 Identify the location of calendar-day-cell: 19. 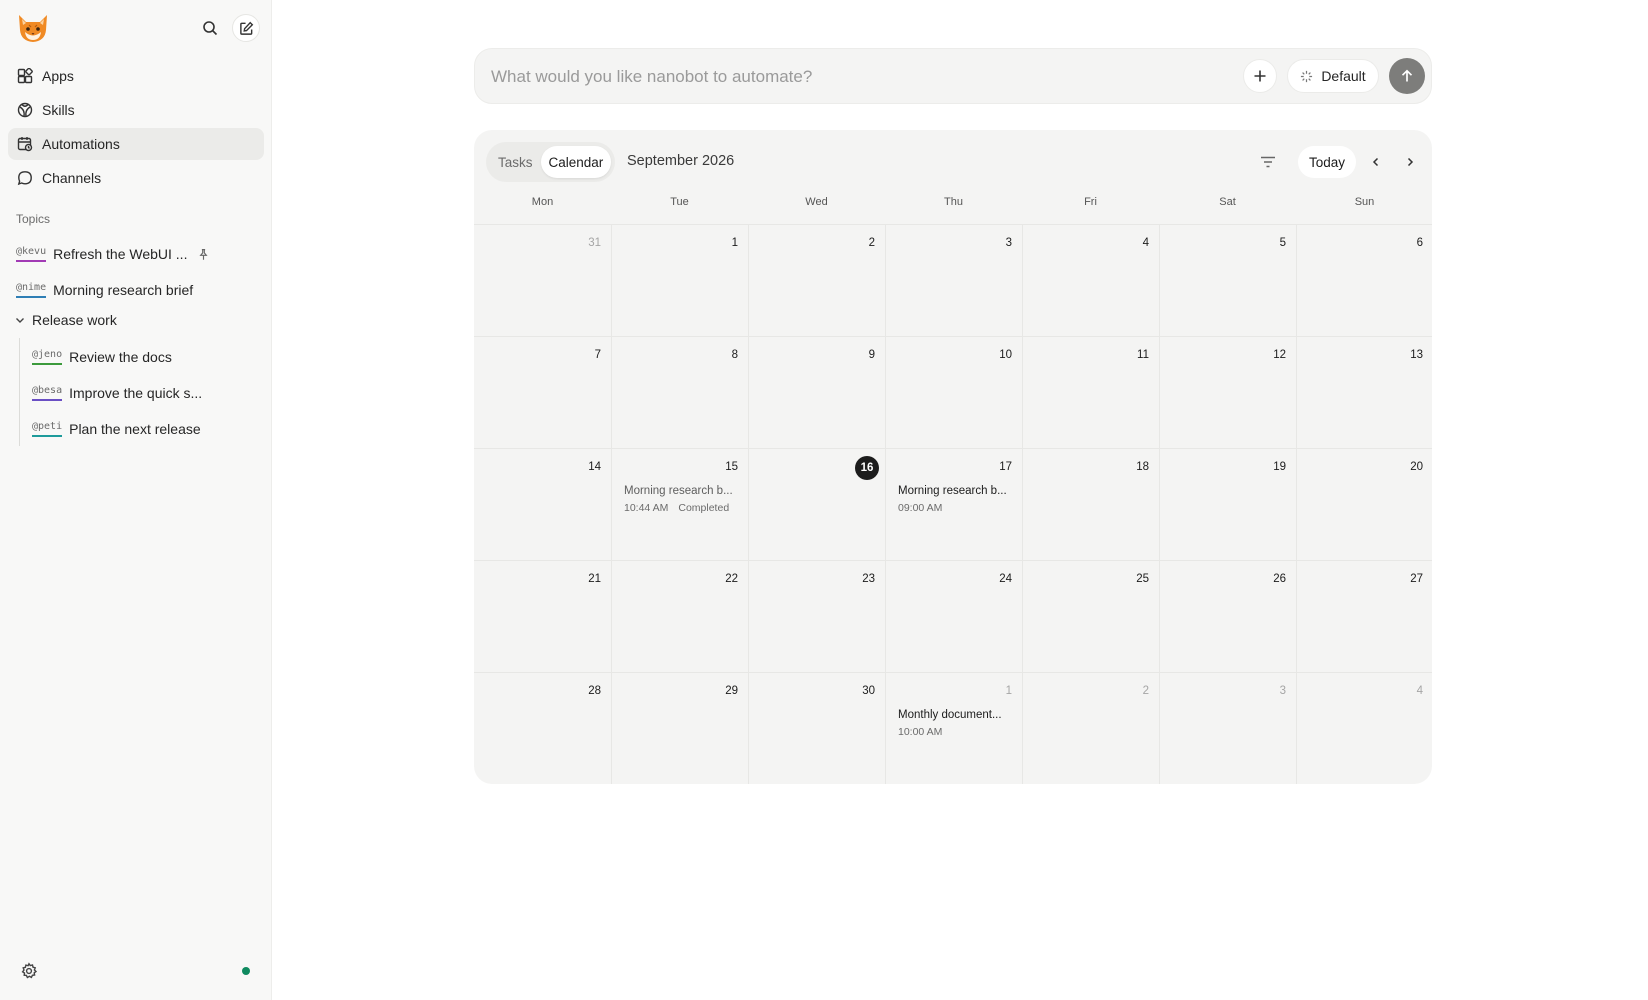
(1227, 504).